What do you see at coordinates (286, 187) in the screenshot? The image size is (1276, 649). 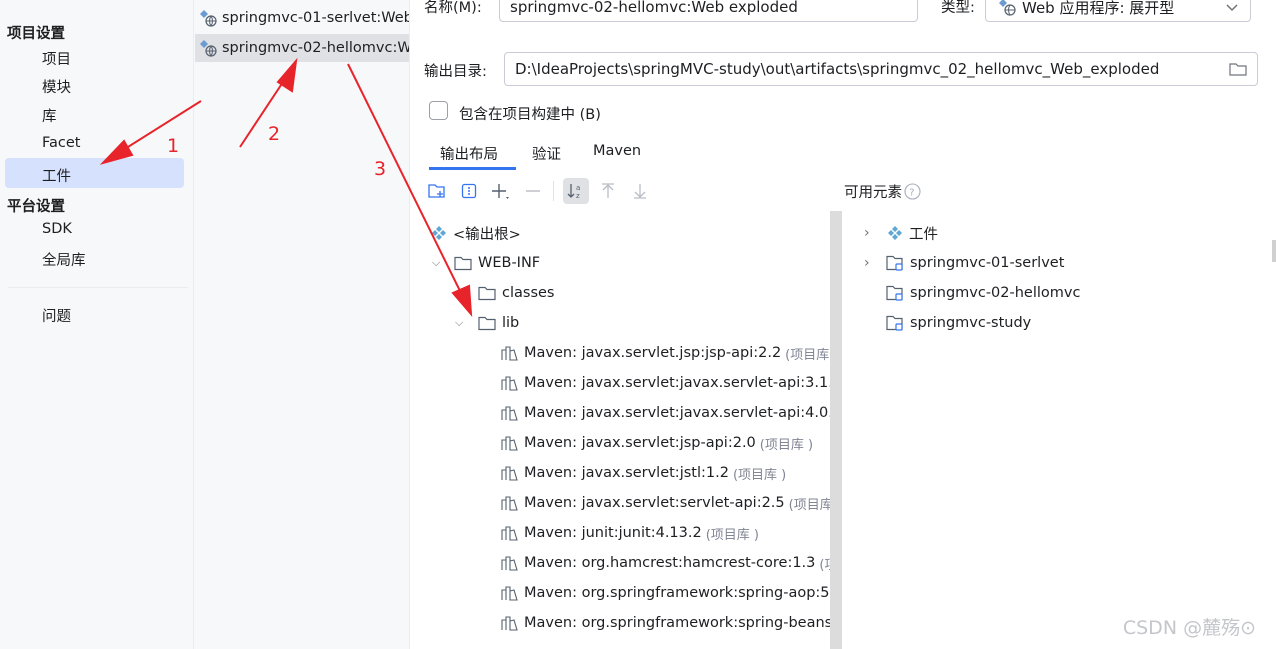 I see `annotation-arrows: 1 2 3` at bounding box center [286, 187].